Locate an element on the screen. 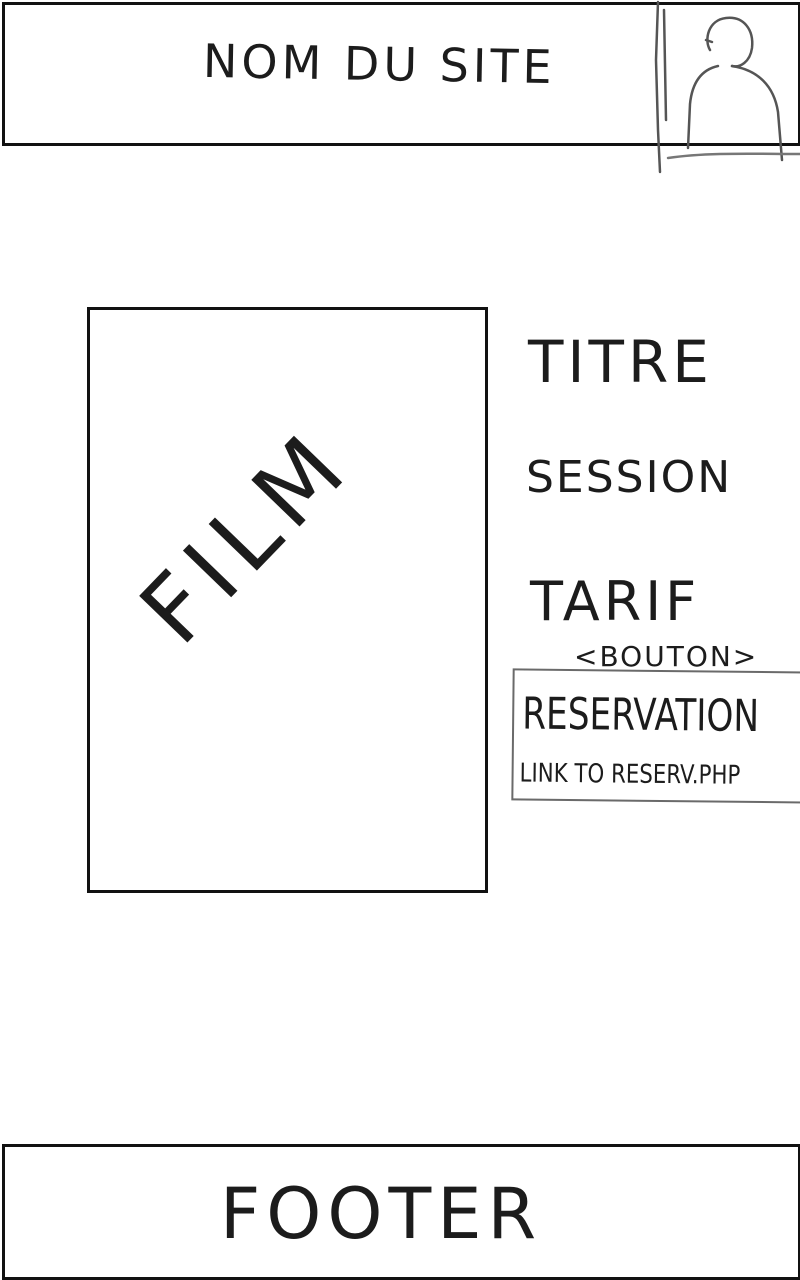 Image resolution: width=800 pixels, height=1280 pixels. person-silhouette-icon is located at coordinates (724, 90).